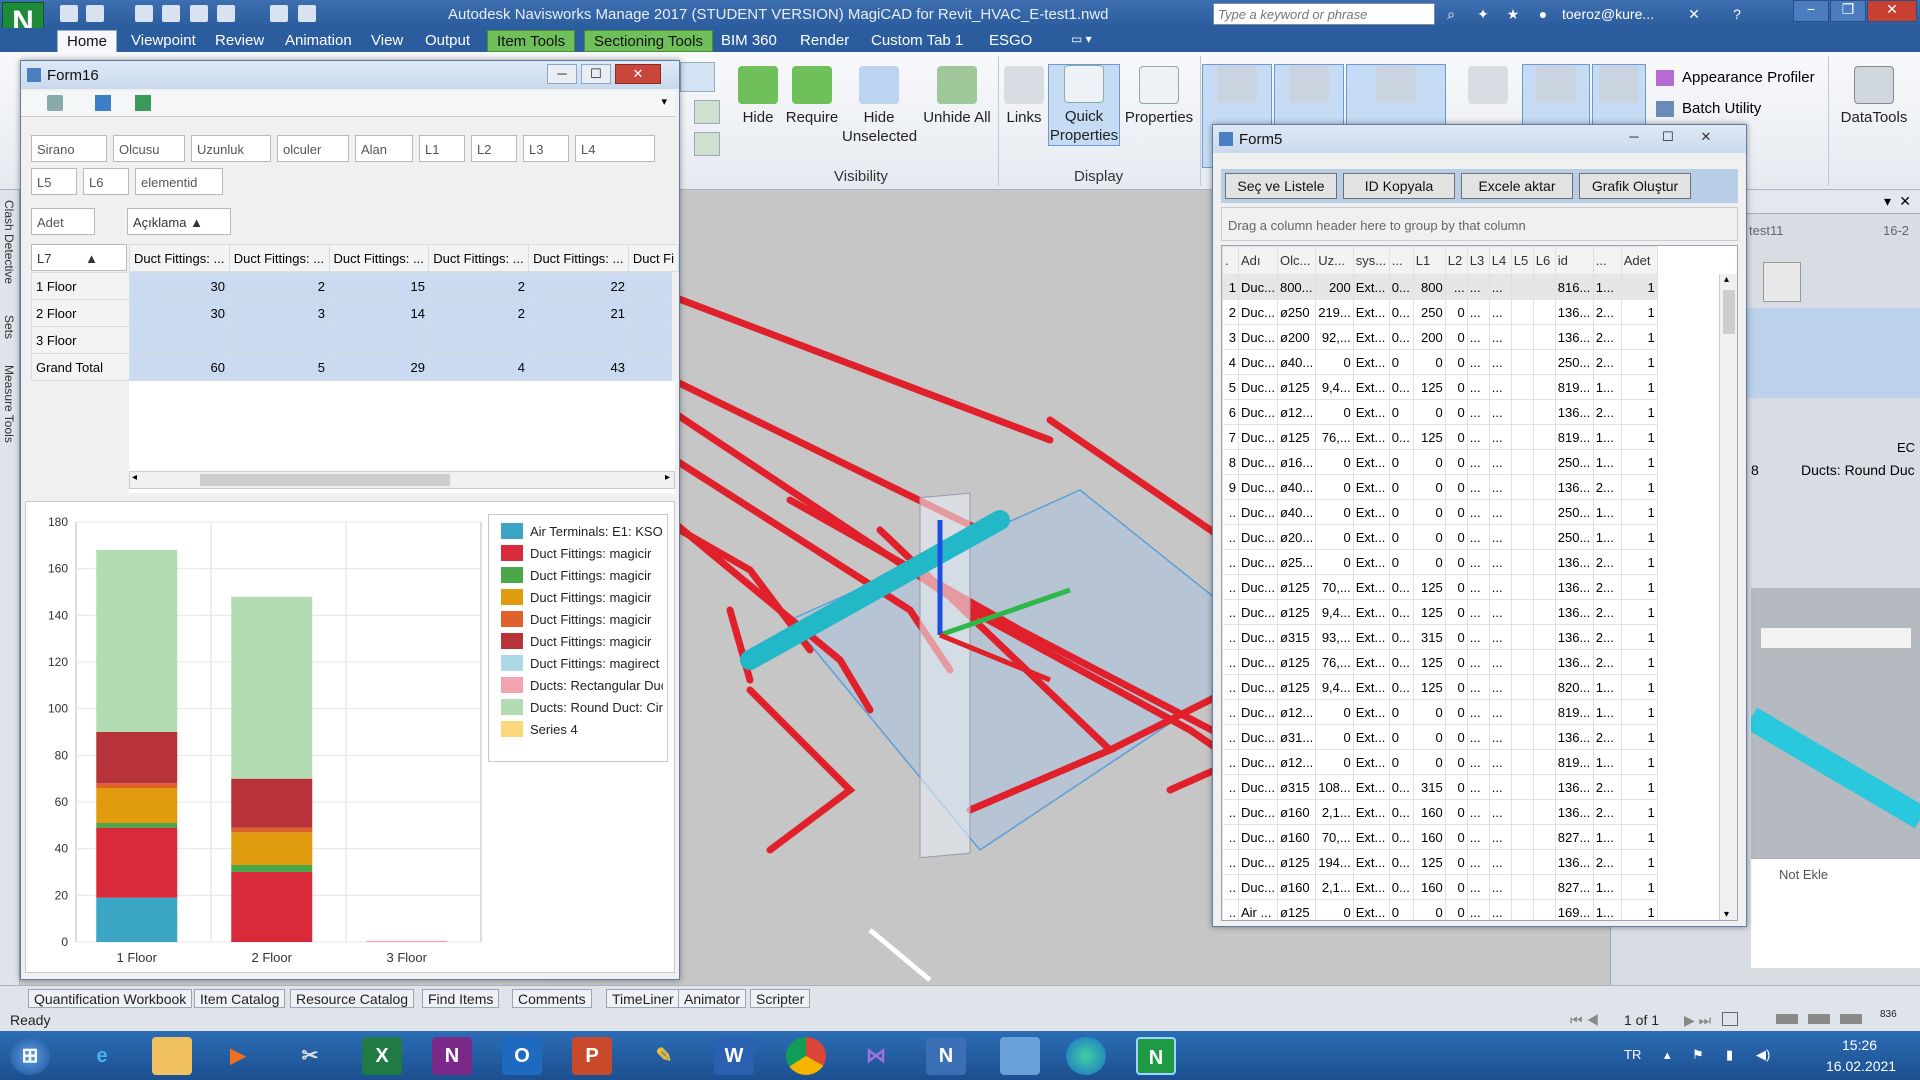 This screenshot has height=1080, width=1920. I want to click on form16-close-button: ✕, so click(638, 74).